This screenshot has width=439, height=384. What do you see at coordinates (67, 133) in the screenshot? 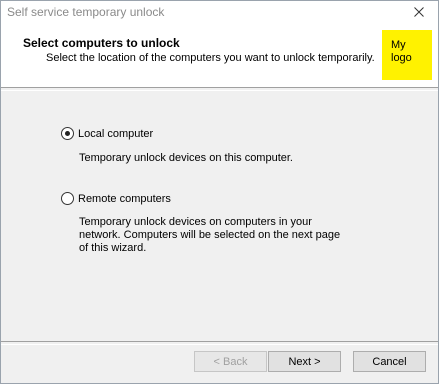
I see `radio-selected-icon` at bounding box center [67, 133].